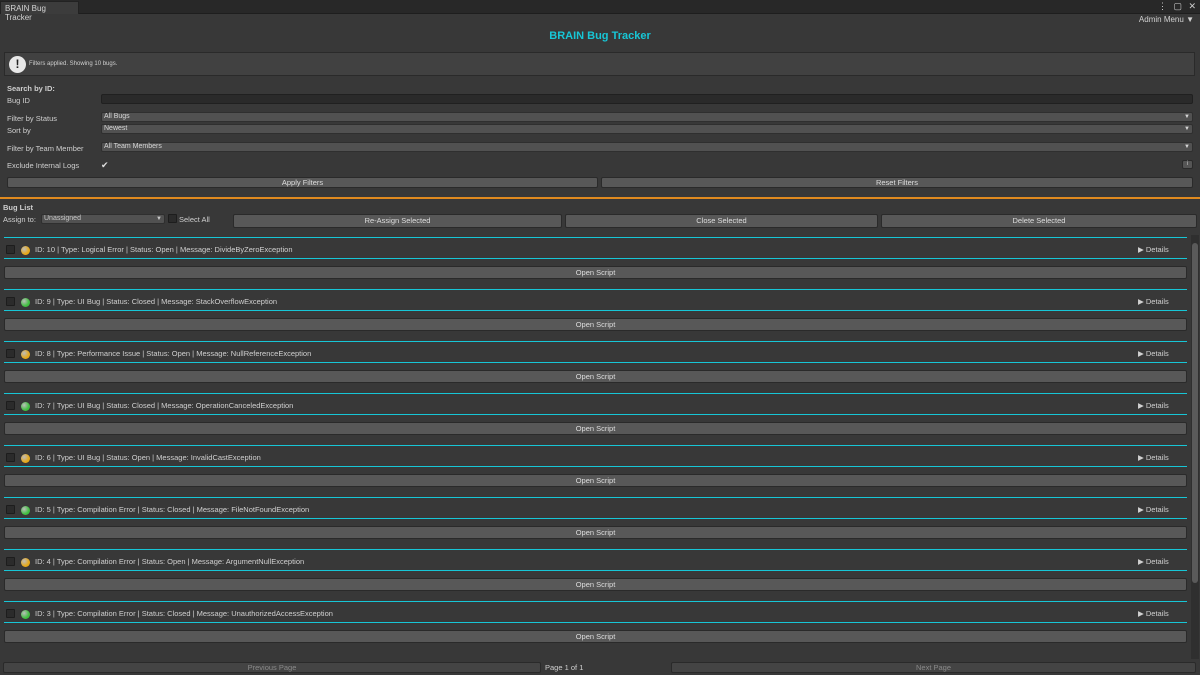 This screenshot has width=1200, height=675. Describe the element at coordinates (18, 100) in the screenshot. I see `bug-id-label: Bug ID` at that location.